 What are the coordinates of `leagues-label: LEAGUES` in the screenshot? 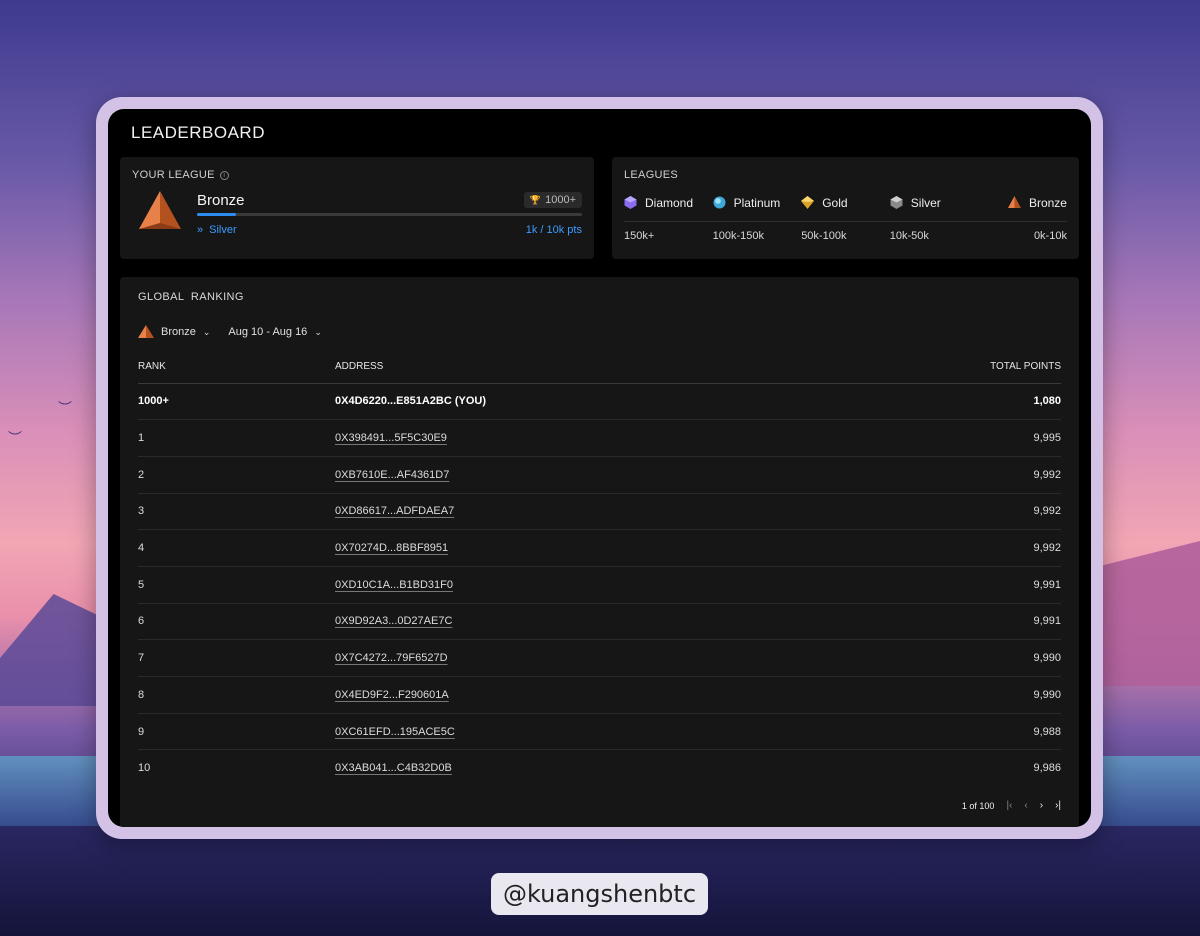 It's located at (651, 175).